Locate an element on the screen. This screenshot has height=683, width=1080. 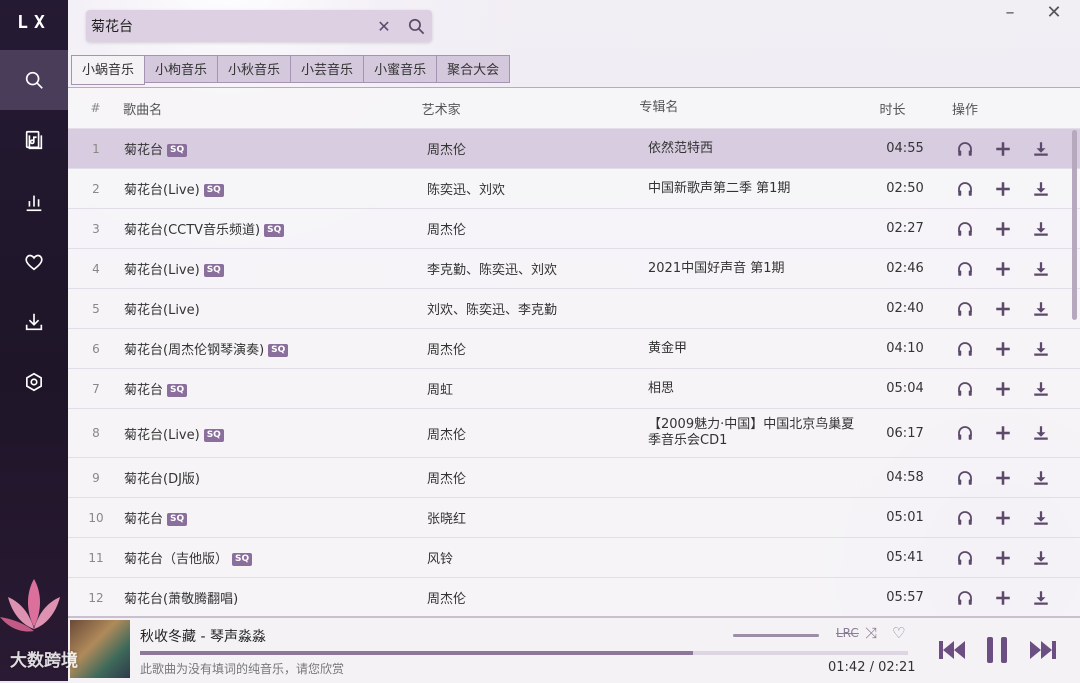
table-row: 9 菊花台(DJ版) 周杰伦 04:58 is located at coordinates (574, 477).